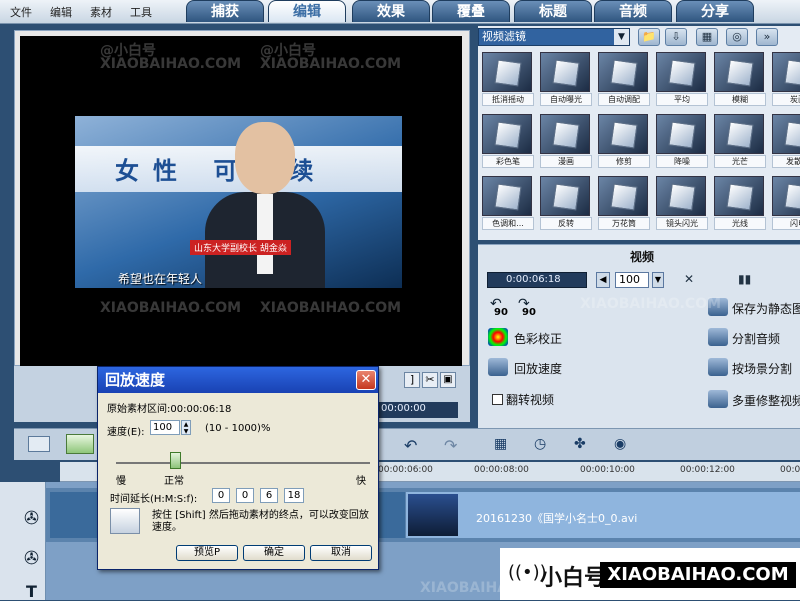 The image size is (800, 601). What do you see at coordinates (715, 11) in the screenshot?
I see `tab-share: 分享` at bounding box center [715, 11].